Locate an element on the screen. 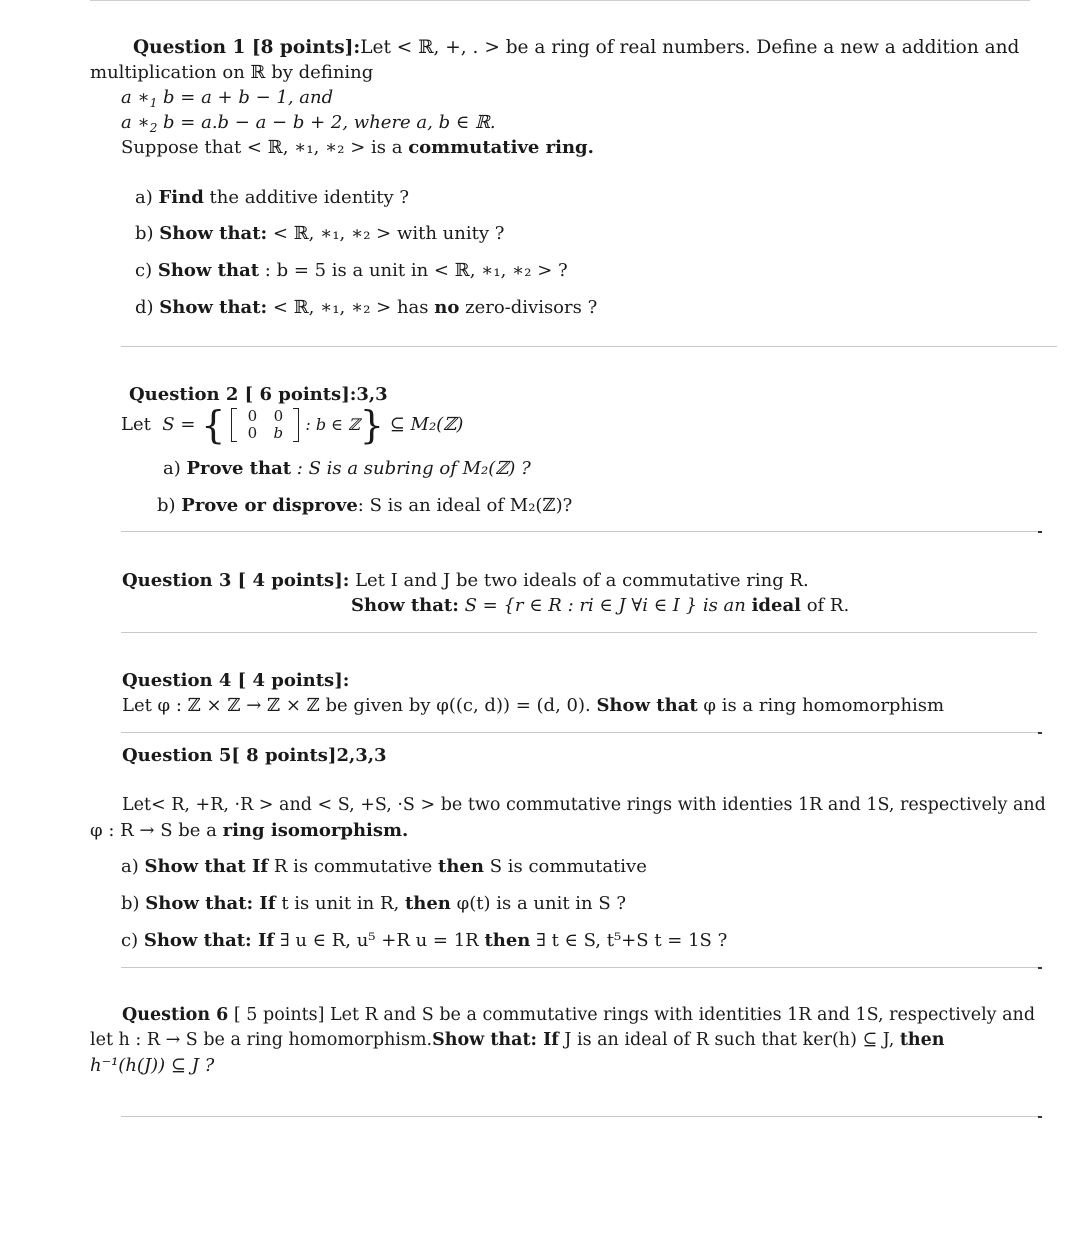 The height and width of the screenshot is (1245, 1080). divider-4-tick is located at coordinates (1040, 733).